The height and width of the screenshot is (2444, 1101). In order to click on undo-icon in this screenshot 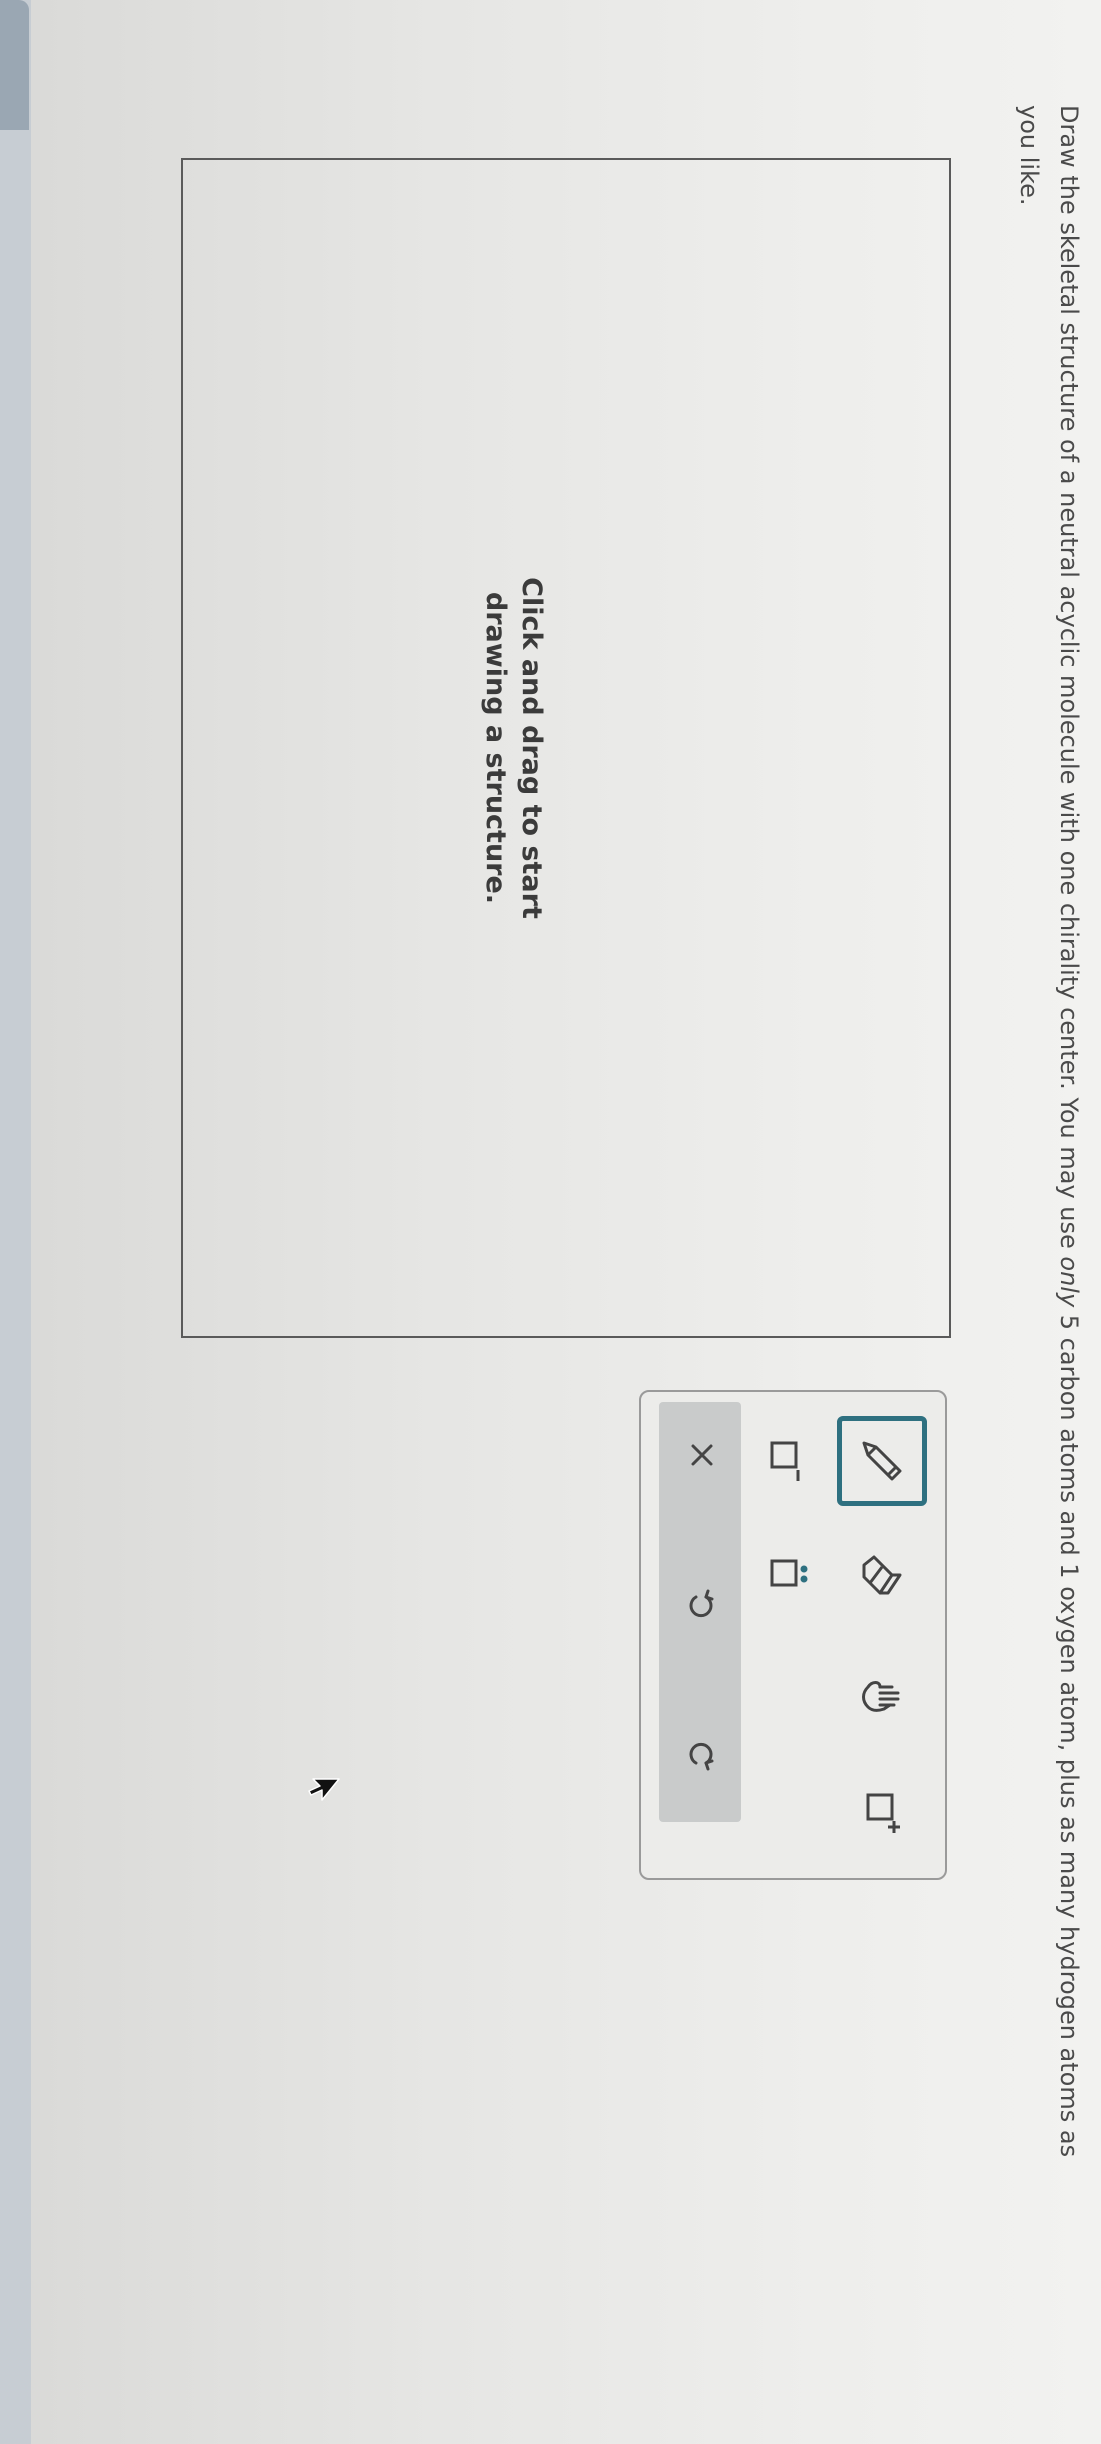, I will do `click(700, 1605)`.